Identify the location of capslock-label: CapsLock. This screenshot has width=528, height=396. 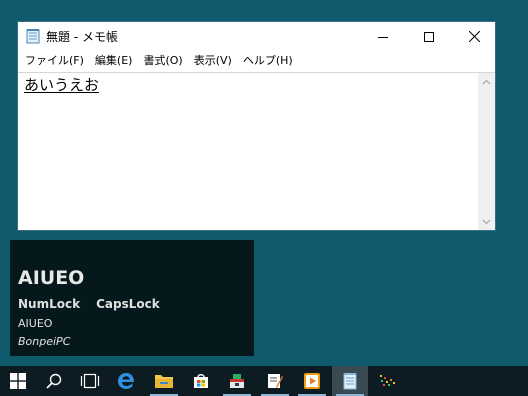
(128, 304).